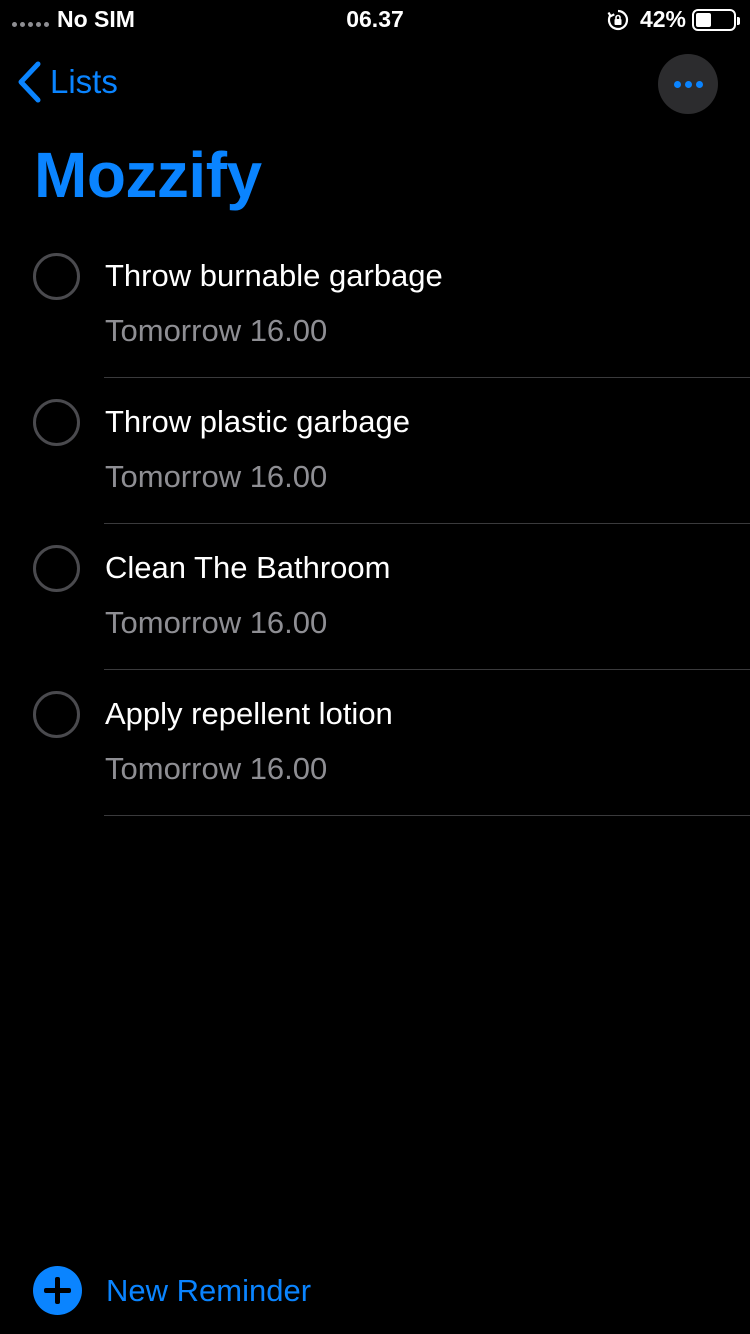  What do you see at coordinates (247, 568) in the screenshot?
I see `reminder-title: Clean The Bathroom` at bounding box center [247, 568].